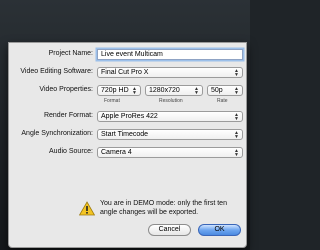  What do you see at coordinates (116, 152) in the screenshot?
I see `audio-source-value: Camera 4` at bounding box center [116, 152].